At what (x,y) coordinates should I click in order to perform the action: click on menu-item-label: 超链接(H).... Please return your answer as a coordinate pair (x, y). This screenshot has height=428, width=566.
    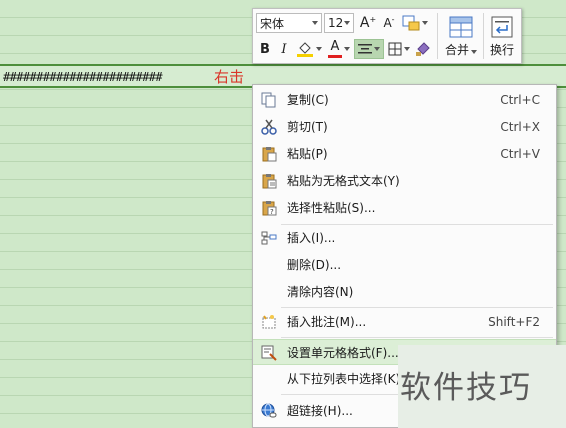
    Looking at the image, I should click on (320, 411).